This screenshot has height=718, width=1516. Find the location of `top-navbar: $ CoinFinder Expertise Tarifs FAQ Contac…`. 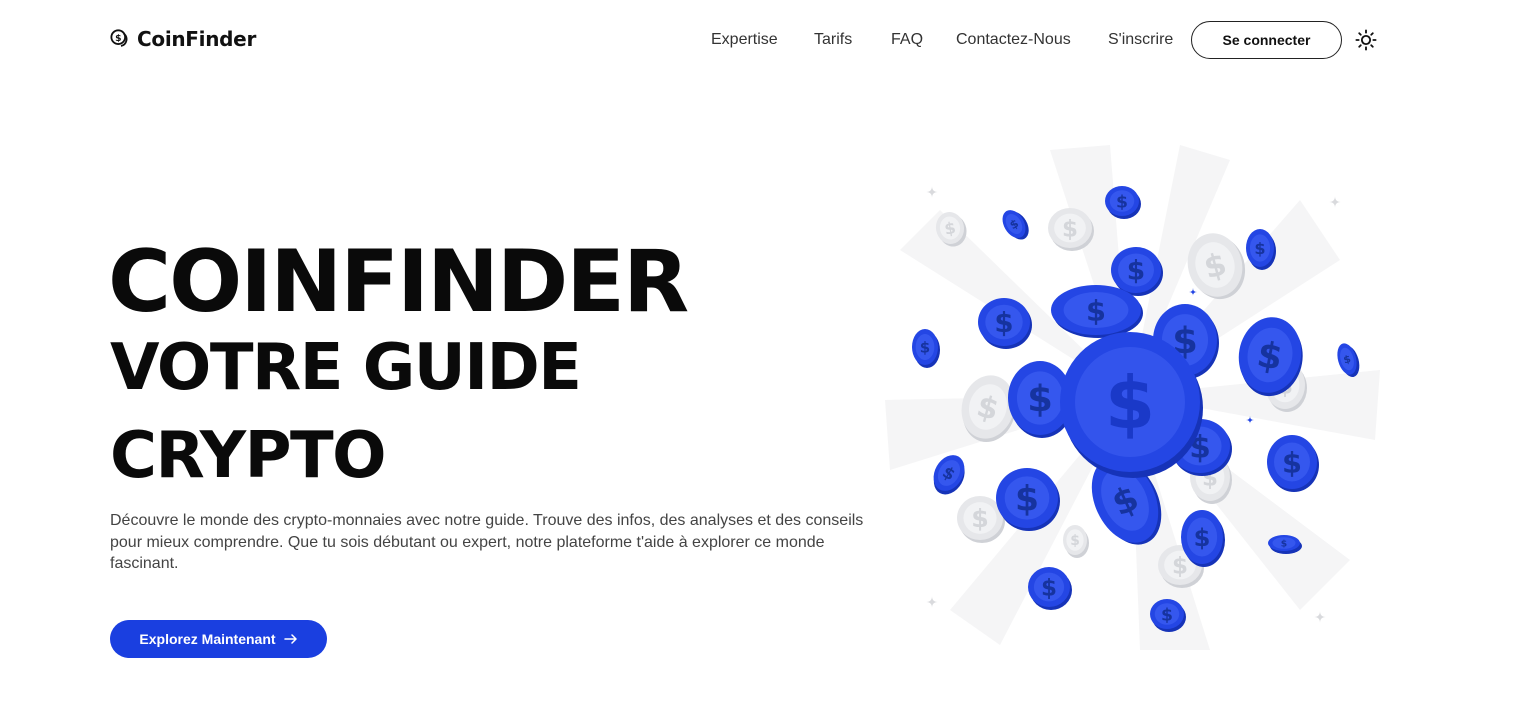

top-navbar: $ CoinFinder Expertise Tarifs FAQ Contac… is located at coordinates (758, 40).